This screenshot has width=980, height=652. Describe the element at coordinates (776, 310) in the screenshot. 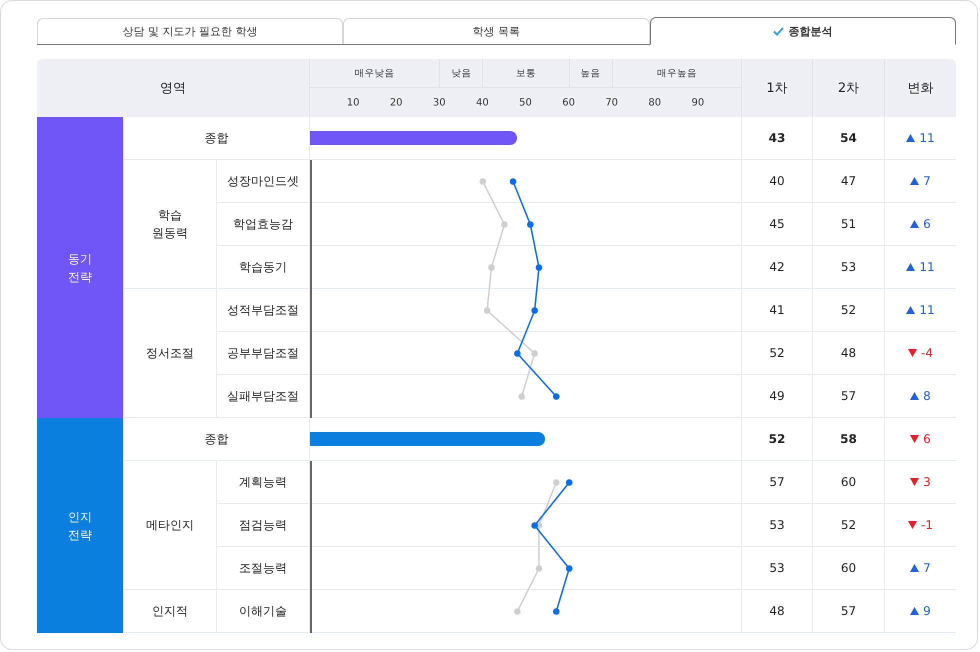

I see `first-score: 41` at that location.